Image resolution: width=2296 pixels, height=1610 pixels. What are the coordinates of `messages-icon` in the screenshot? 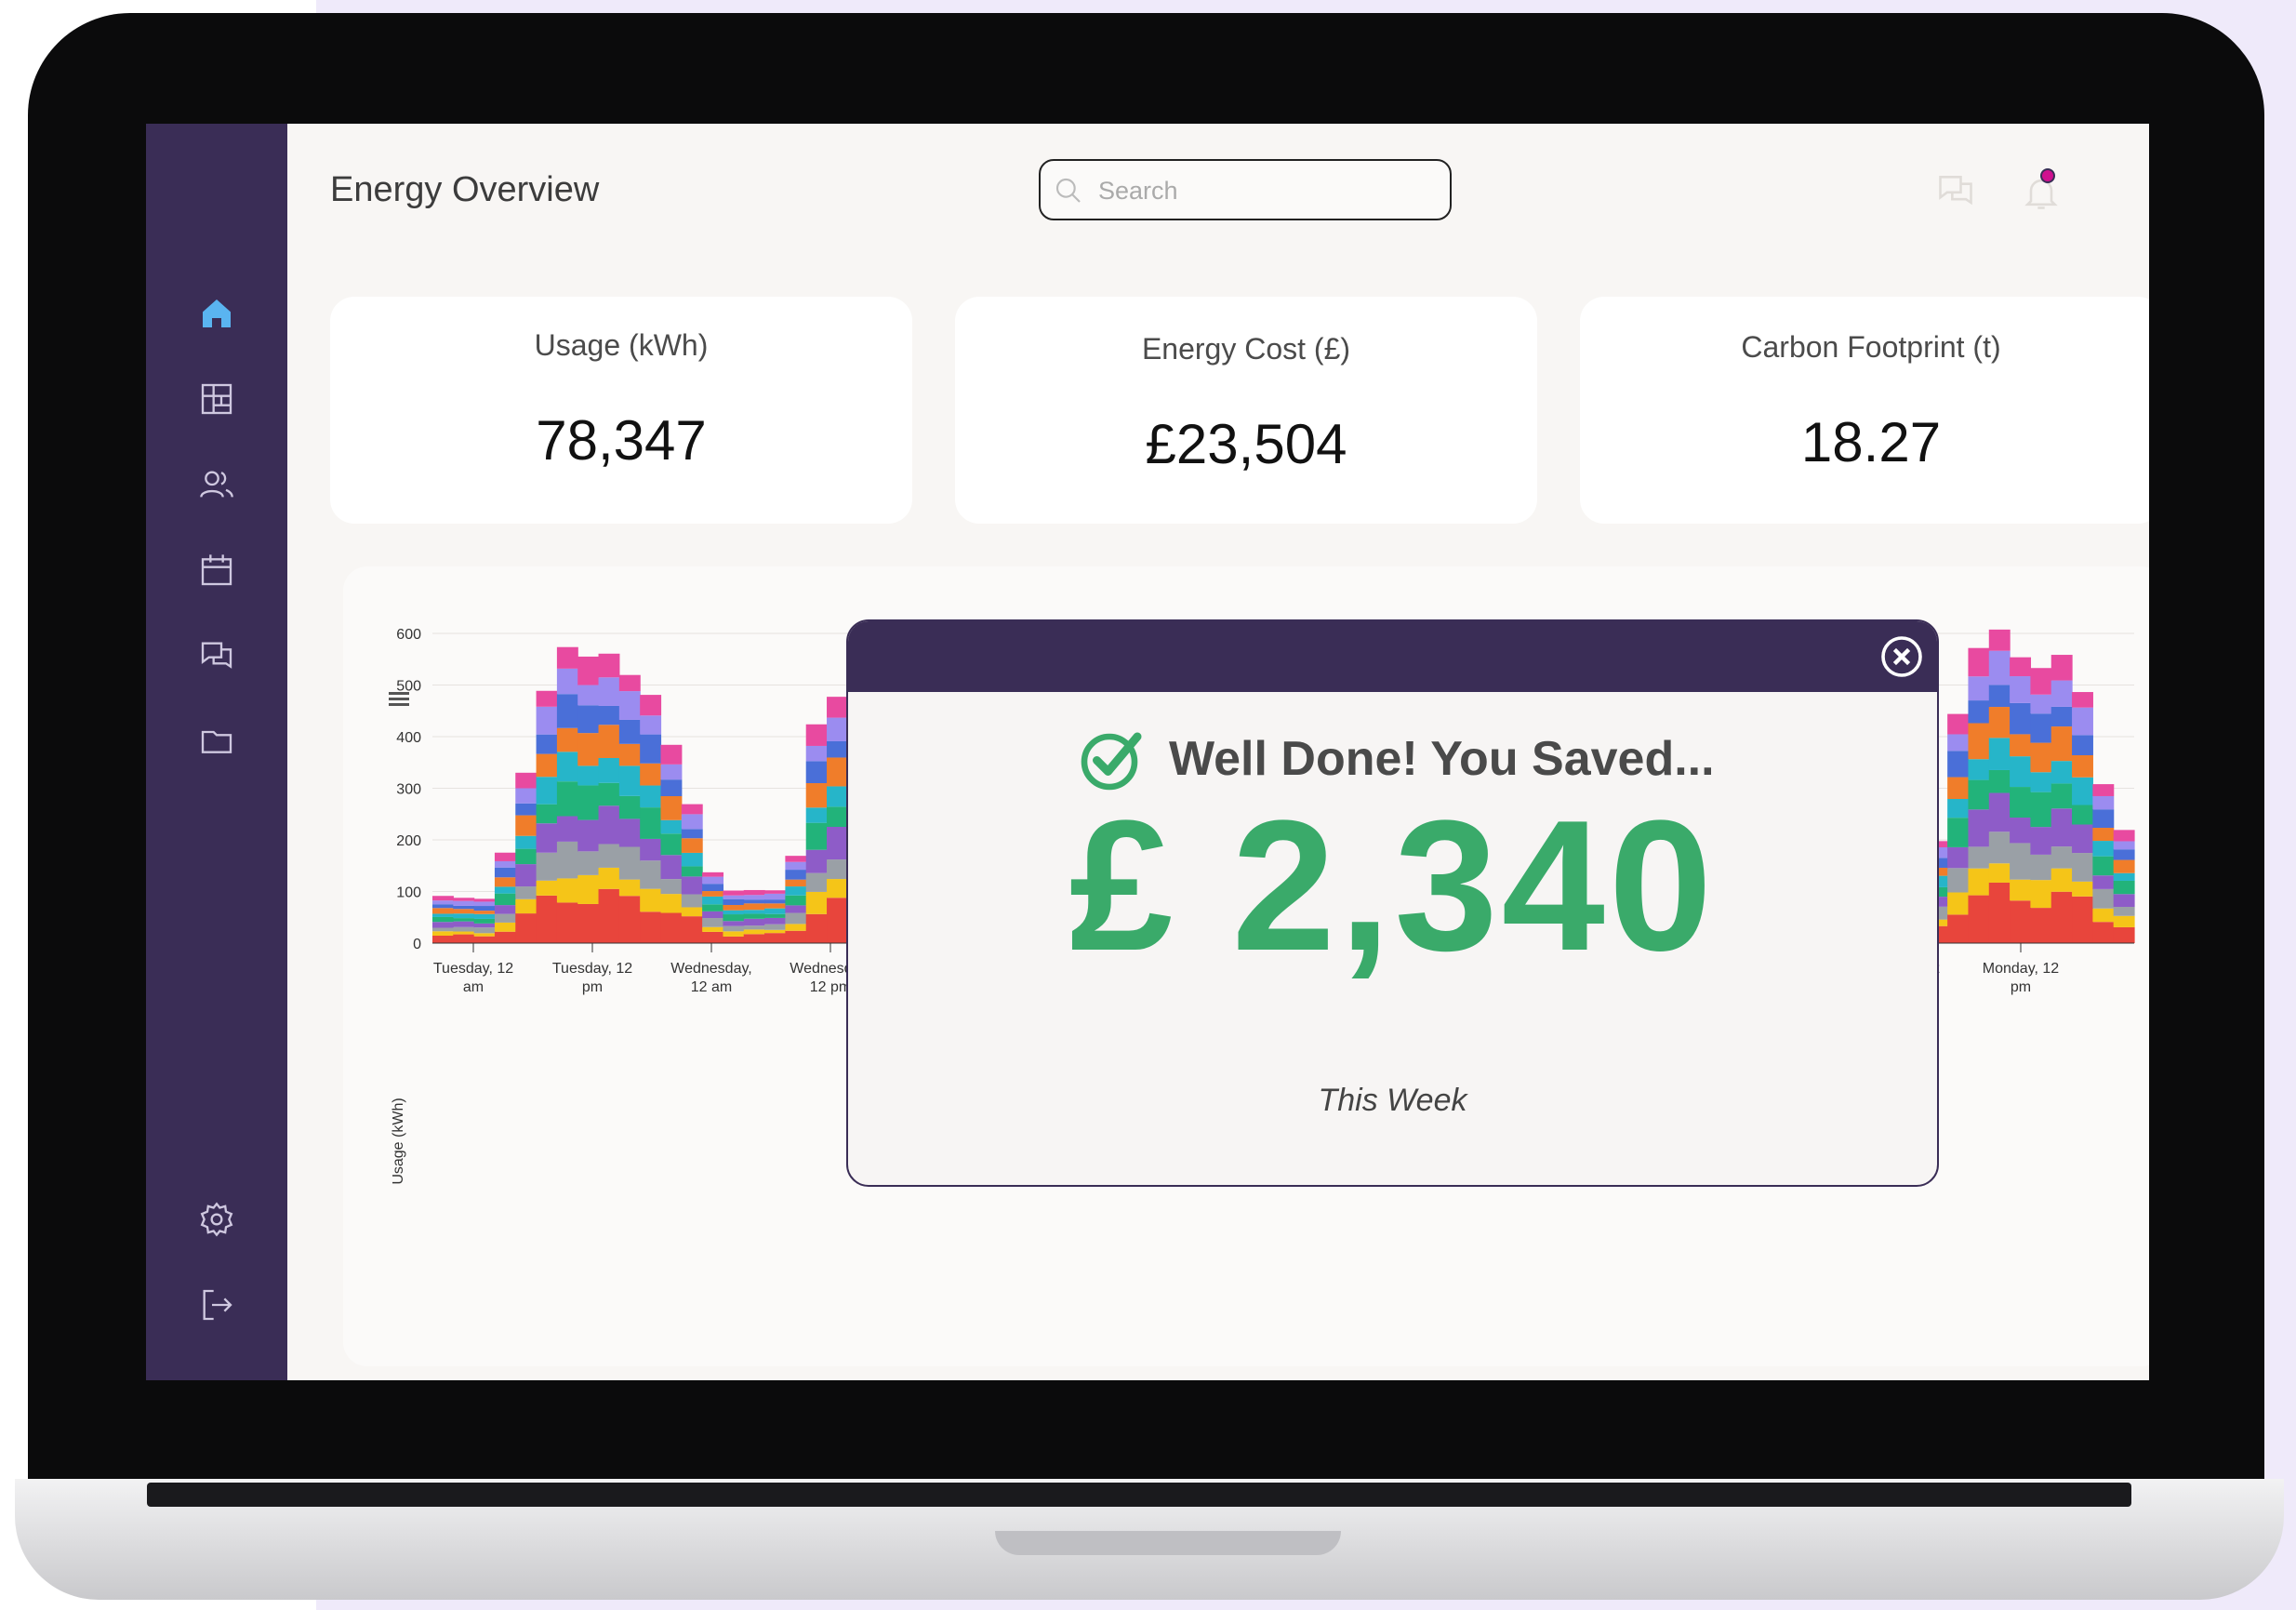 It's located at (217, 656).